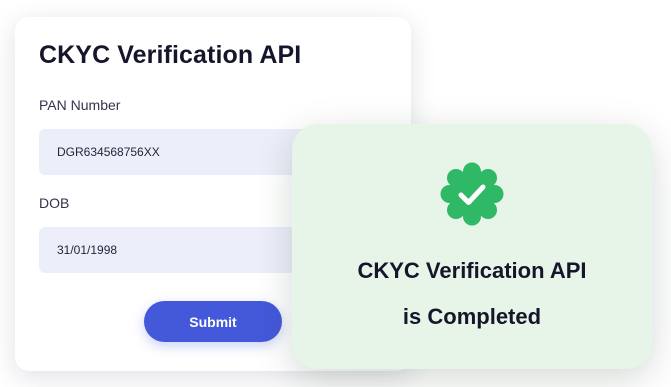 This screenshot has width=671, height=387. I want to click on dob-label: DOB, so click(54, 203).